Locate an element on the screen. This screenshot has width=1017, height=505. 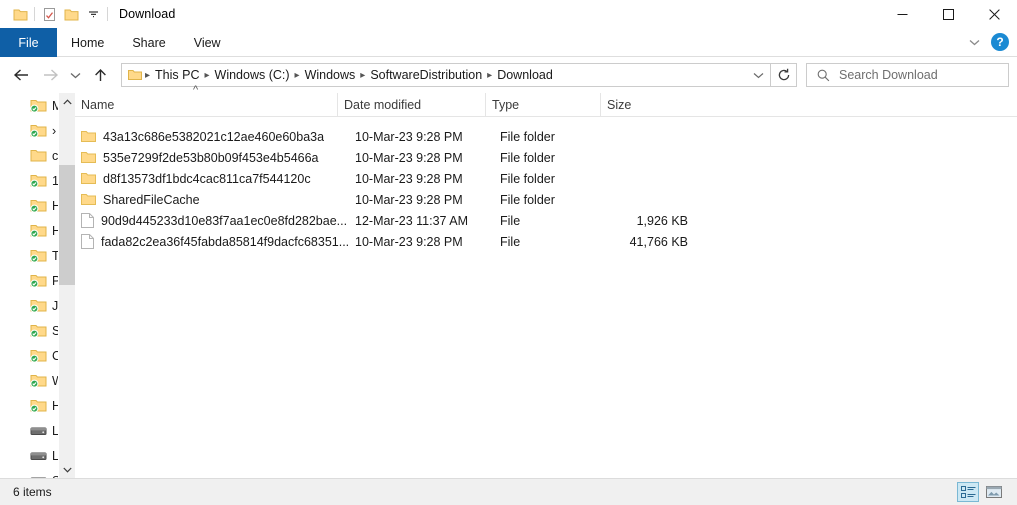
file-name-cell: 43a13c686e5382021c12ae460e60ba3a is located at coordinates (202, 137).